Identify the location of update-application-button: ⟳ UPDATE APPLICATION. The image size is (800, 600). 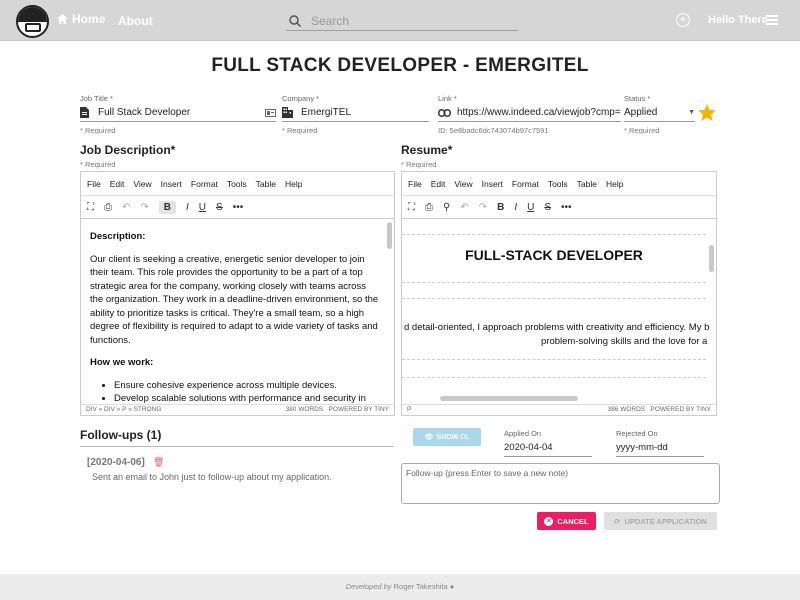
(660, 521).